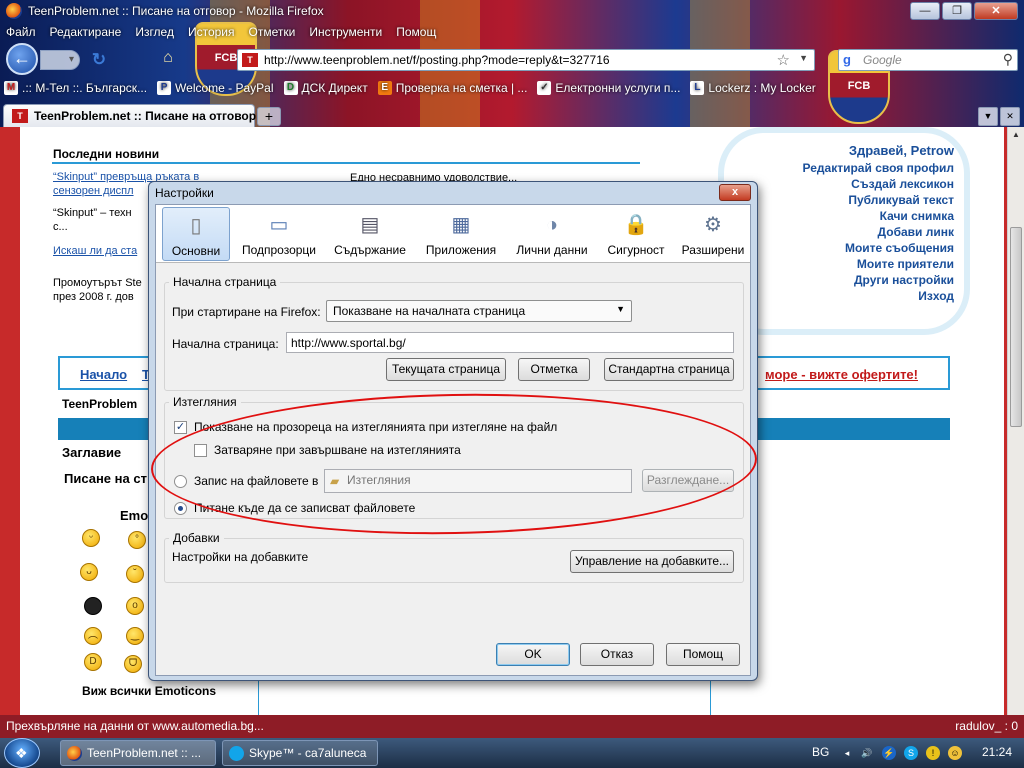 The width and height of the screenshot is (1024, 768). I want to click on start-button: ❖, so click(22, 753).